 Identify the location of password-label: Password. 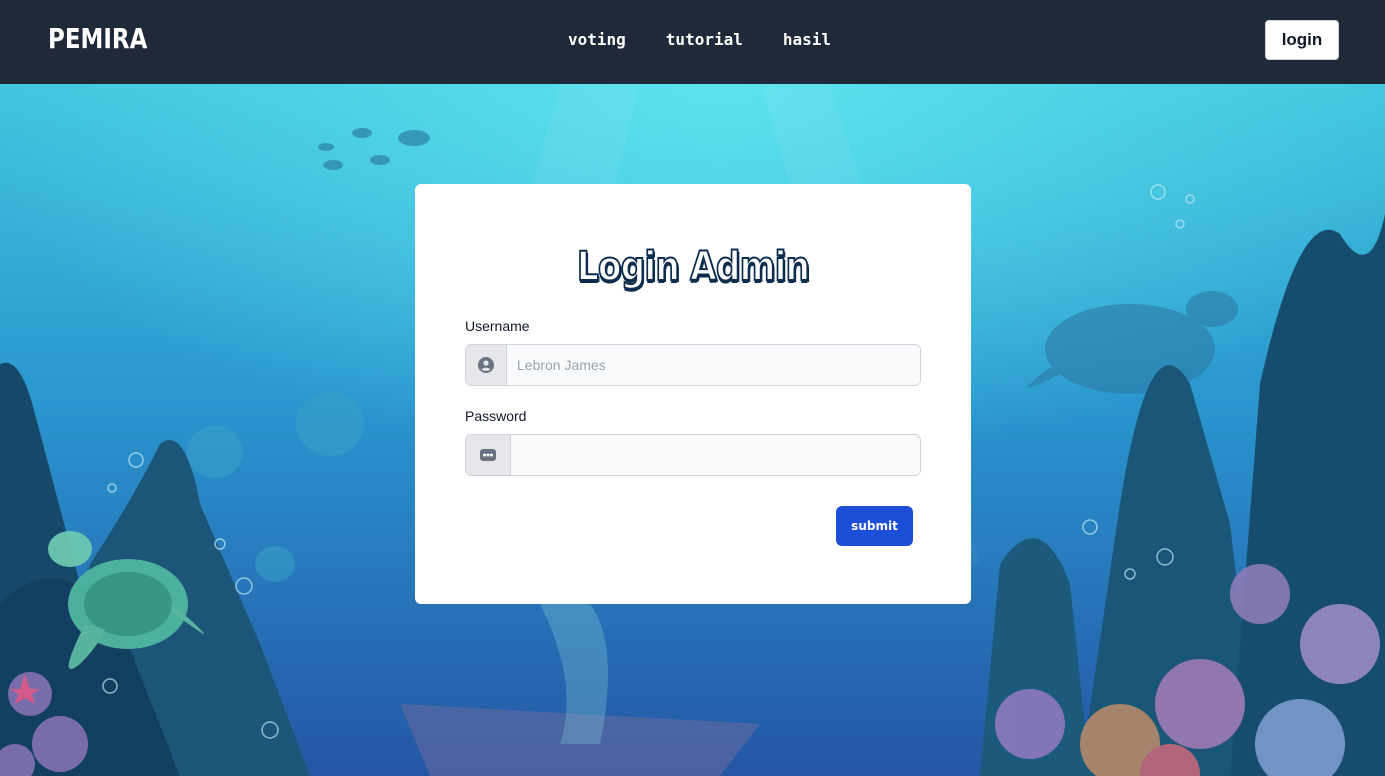
(496, 416).